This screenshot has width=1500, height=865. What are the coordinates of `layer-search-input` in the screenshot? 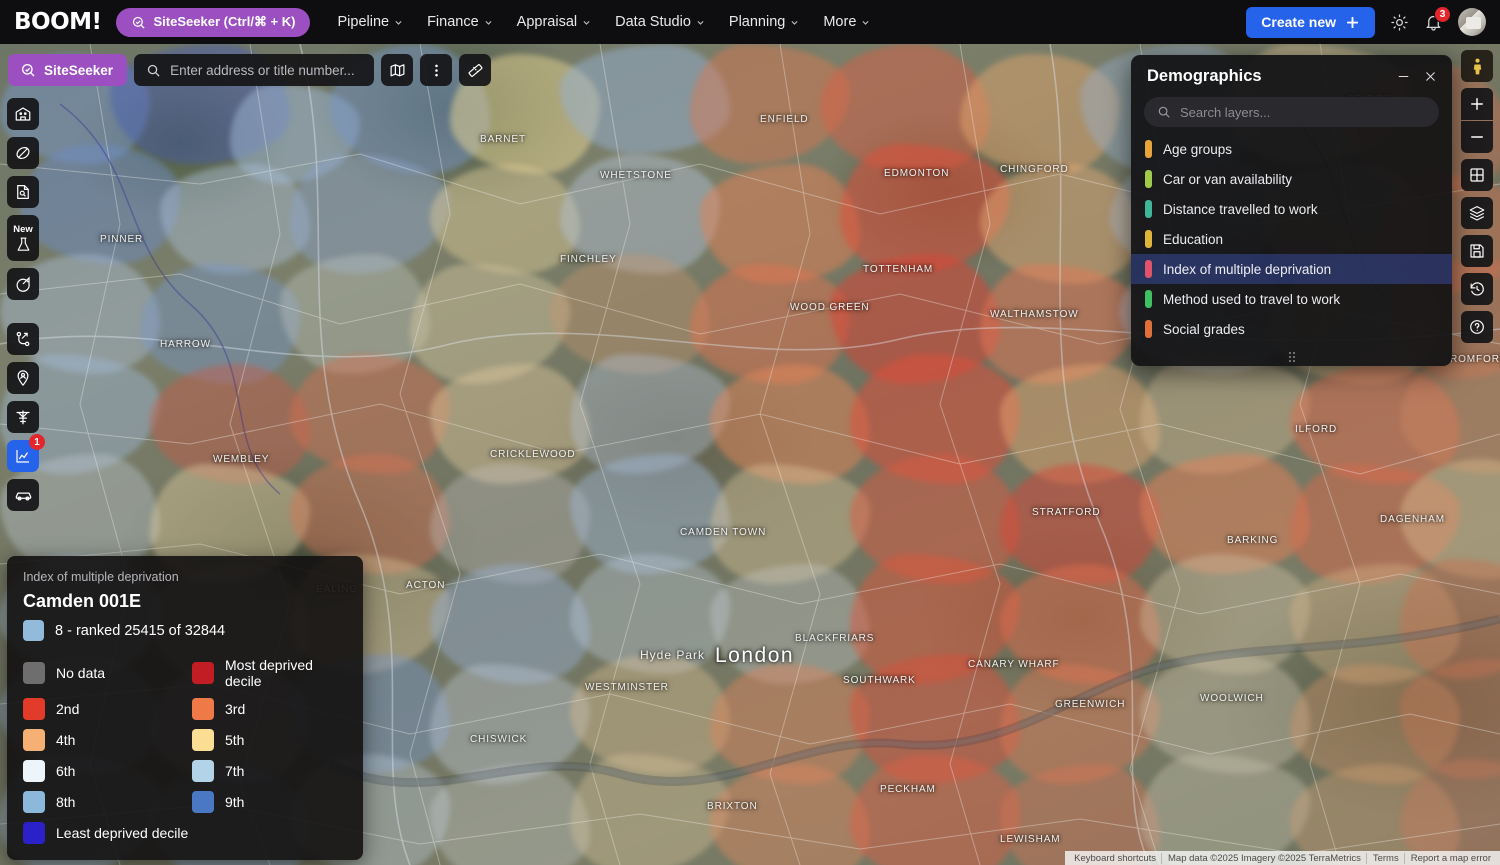 It's located at (1303, 112).